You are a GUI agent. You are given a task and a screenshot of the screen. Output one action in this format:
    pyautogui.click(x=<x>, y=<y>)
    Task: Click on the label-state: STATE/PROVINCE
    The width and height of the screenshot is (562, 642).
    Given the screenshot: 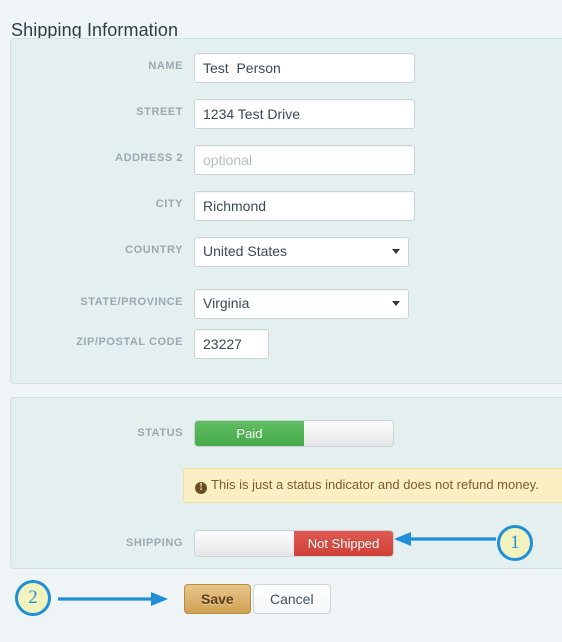 What is the action you would take?
    pyautogui.click(x=131, y=302)
    